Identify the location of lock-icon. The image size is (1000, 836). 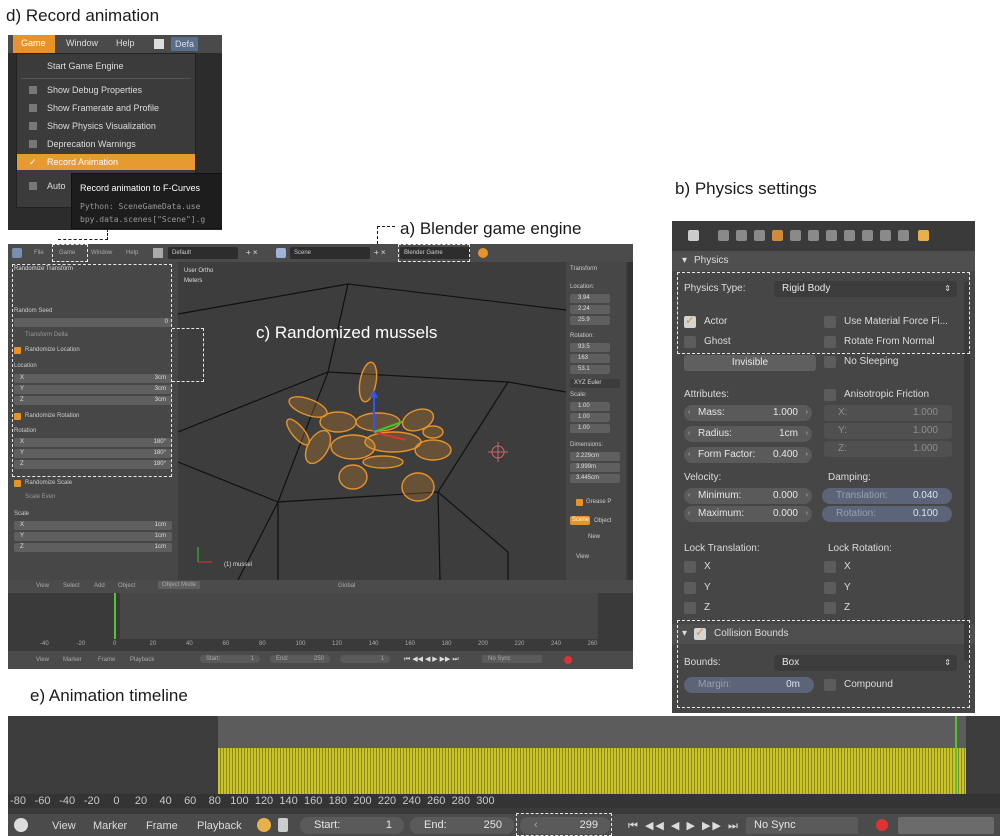
(283, 825).